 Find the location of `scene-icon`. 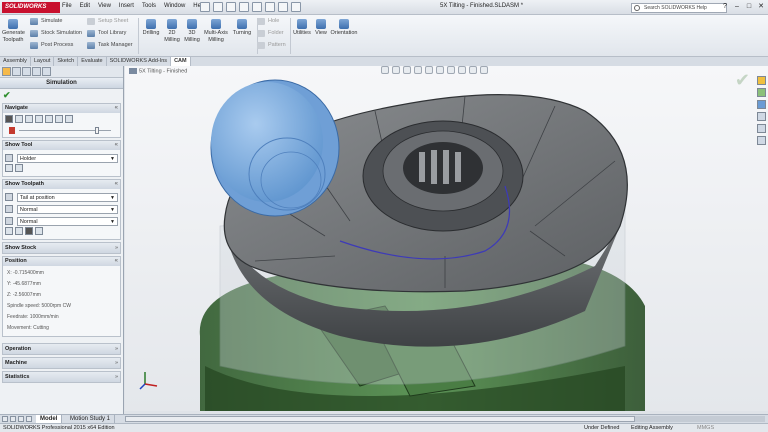

scene-icon is located at coordinates (473, 70).